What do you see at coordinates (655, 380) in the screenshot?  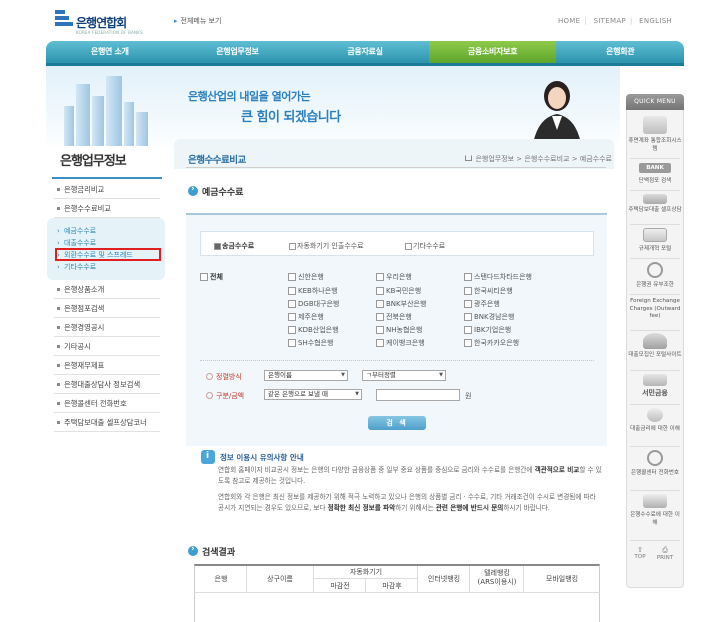 I see `handshake-icon` at bounding box center [655, 380].